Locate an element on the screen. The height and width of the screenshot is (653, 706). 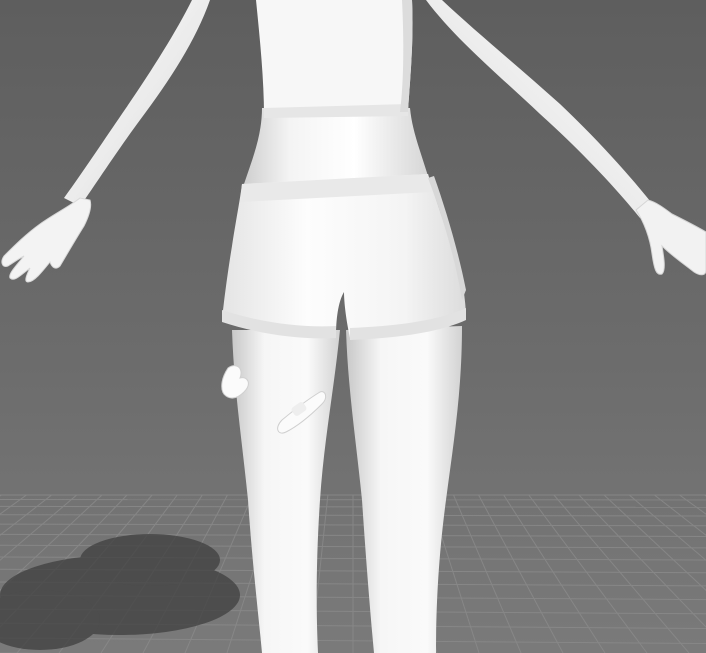
torso is located at coordinates (336, 146).